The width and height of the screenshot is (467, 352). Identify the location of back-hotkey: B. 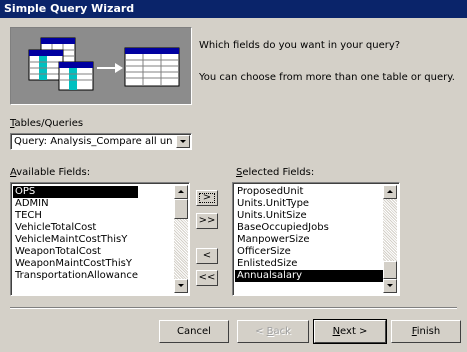
(270, 331).